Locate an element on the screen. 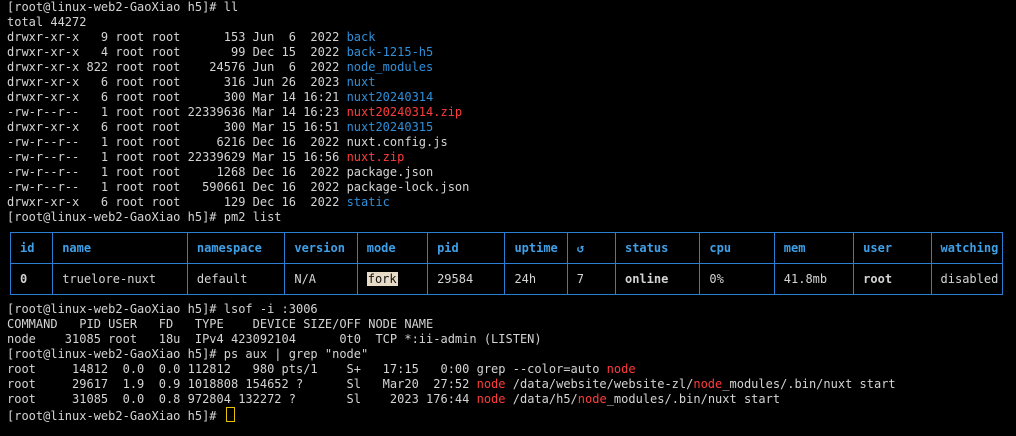 The image size is (1016, 436). cell-pid: 29584 is located at coordinates (466, 279).